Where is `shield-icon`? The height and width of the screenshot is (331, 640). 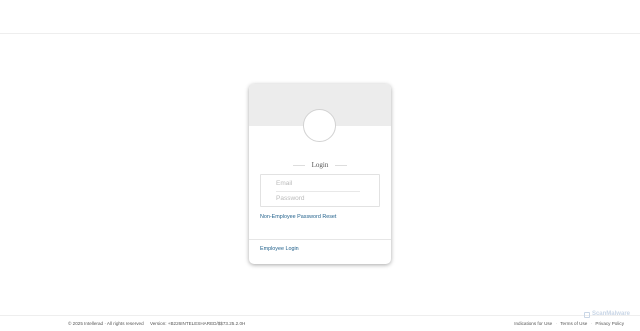
shield-icon is located at coordinates (586, 314).